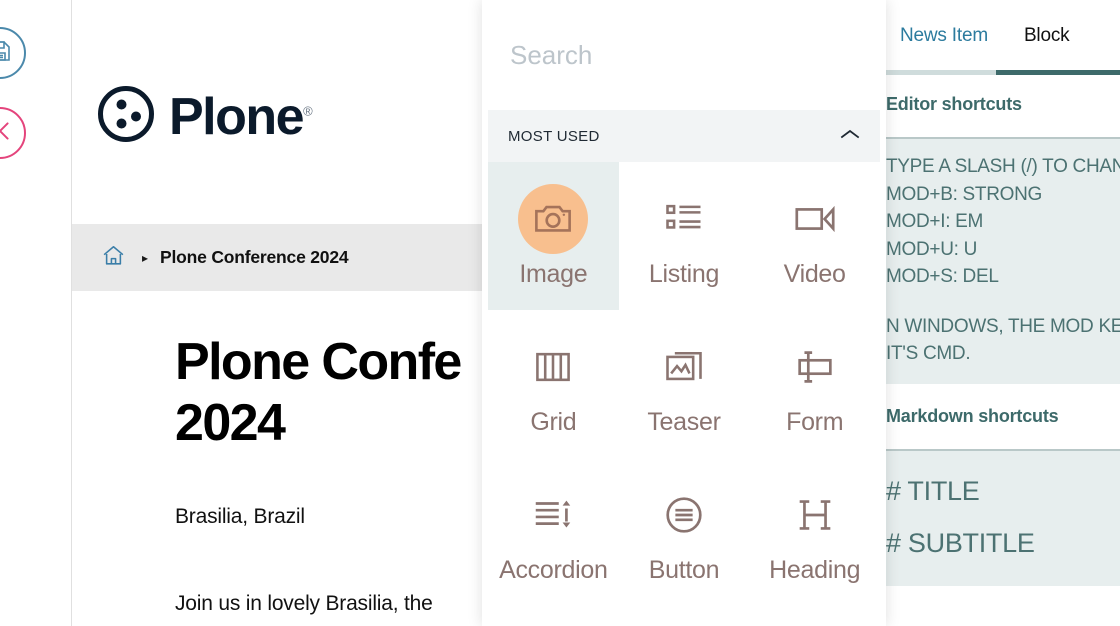 Image resolution: width=1120 pixels, height=626 pixels. Describe the element at coordinates (815, 367) in the screenshot. I see `form-icon` at that location.